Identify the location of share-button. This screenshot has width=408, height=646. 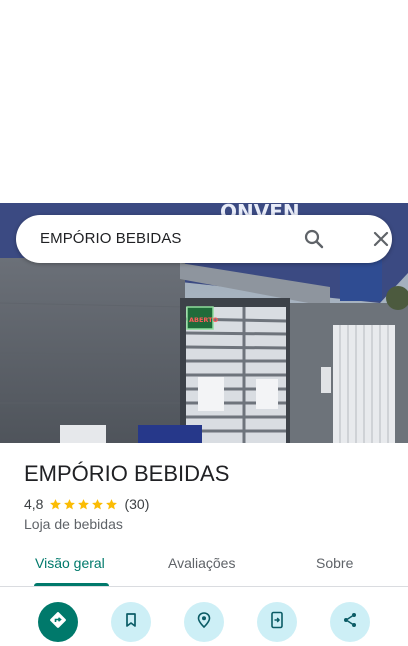
(350, 622).